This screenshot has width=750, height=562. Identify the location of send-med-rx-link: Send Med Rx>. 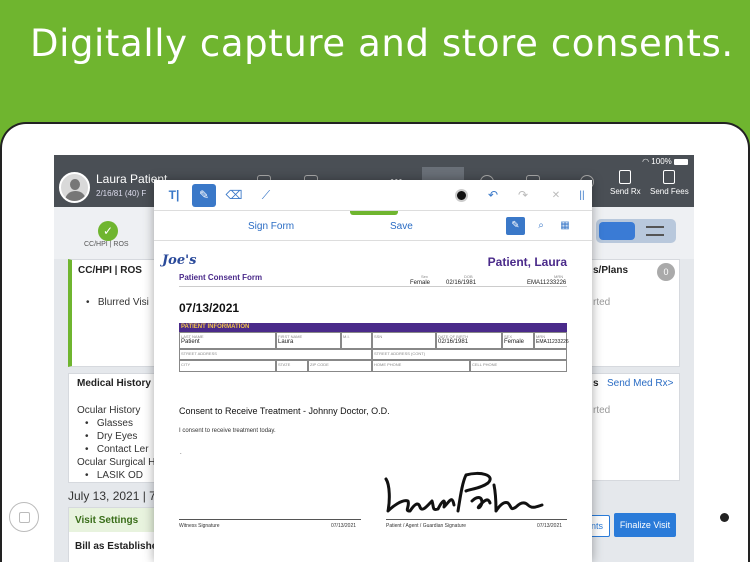
(640, 383).